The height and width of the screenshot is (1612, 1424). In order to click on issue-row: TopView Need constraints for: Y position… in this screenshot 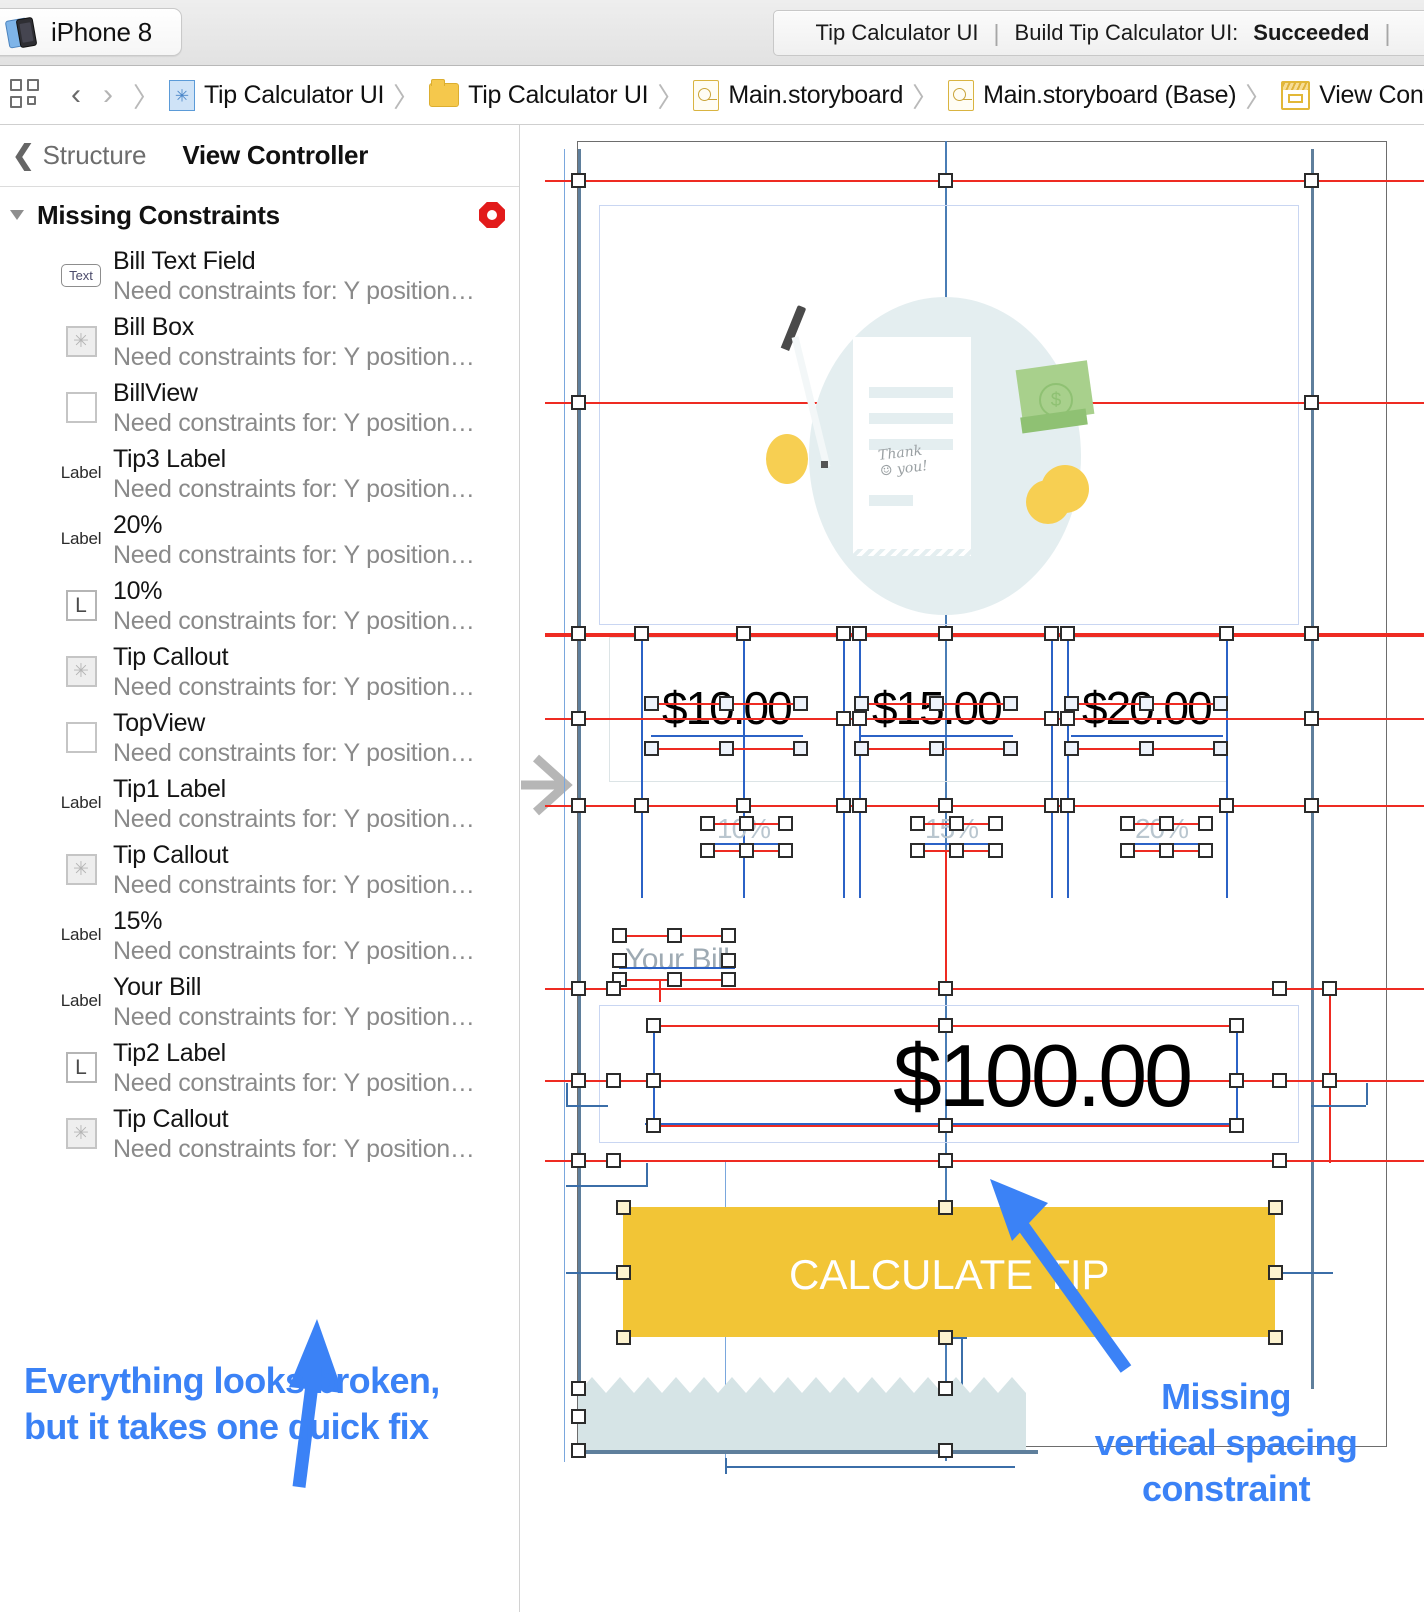, I will do `click(259, 738)`.